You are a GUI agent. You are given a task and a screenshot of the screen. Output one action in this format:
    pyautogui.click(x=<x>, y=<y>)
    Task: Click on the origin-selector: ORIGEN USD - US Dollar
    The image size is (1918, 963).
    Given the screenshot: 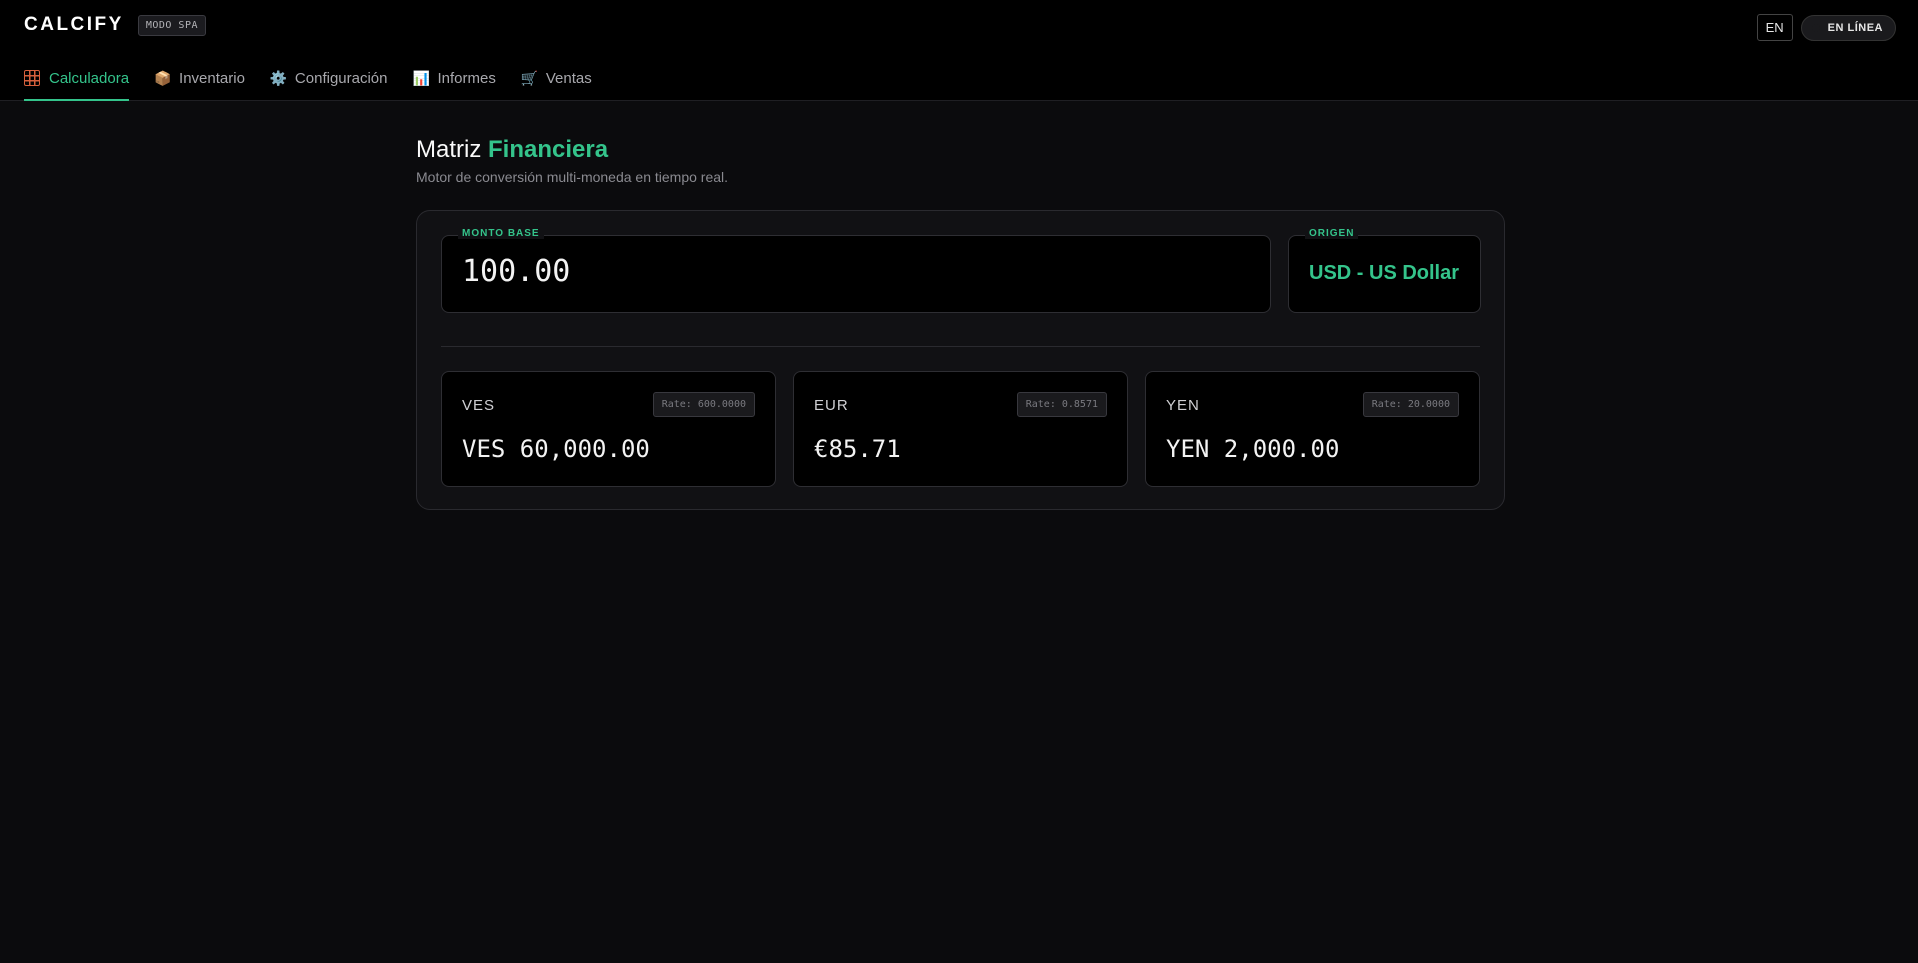 What is the action you would take?
    pyautogui.click(x=1384, y=270)
    